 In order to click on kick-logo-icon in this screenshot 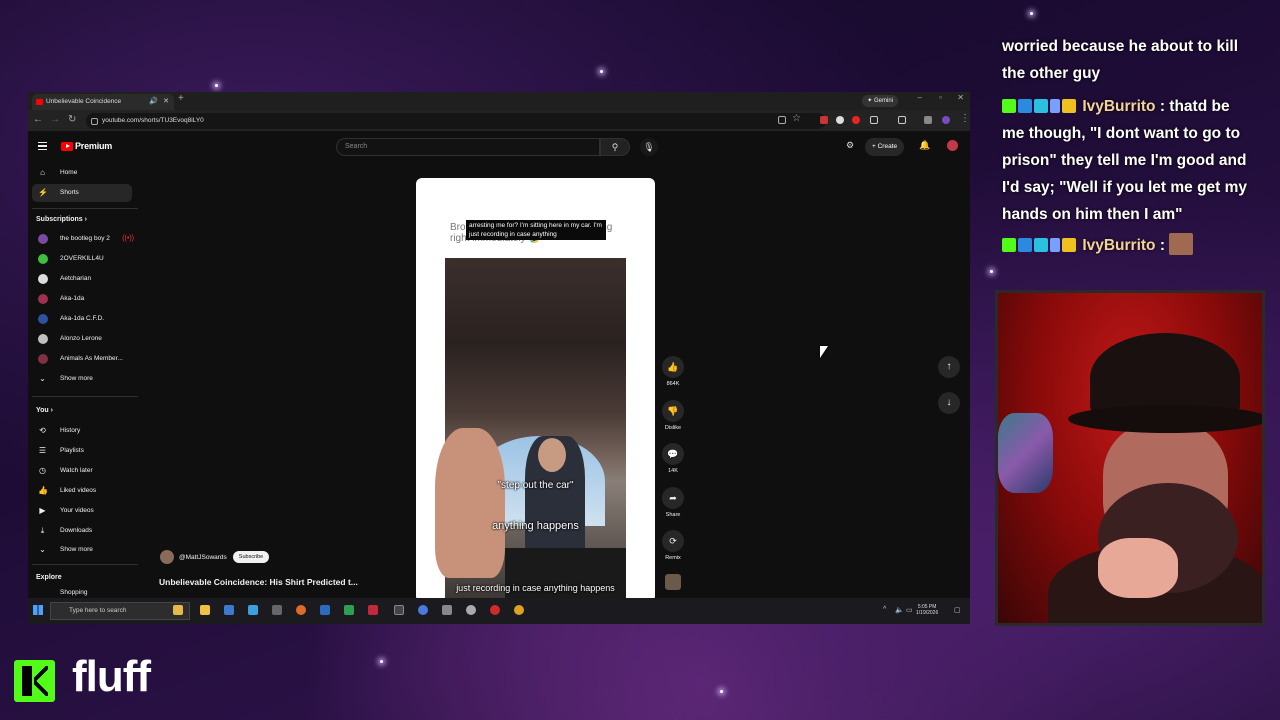, I will do `click(34, 681)`.